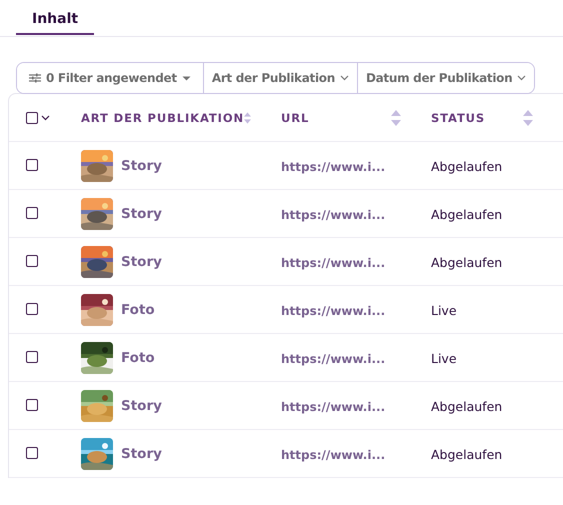  What do you see at coordinates (55, 17) in the screenshot?
I see `tab: Inhalt` at bounding box center [55, 17].